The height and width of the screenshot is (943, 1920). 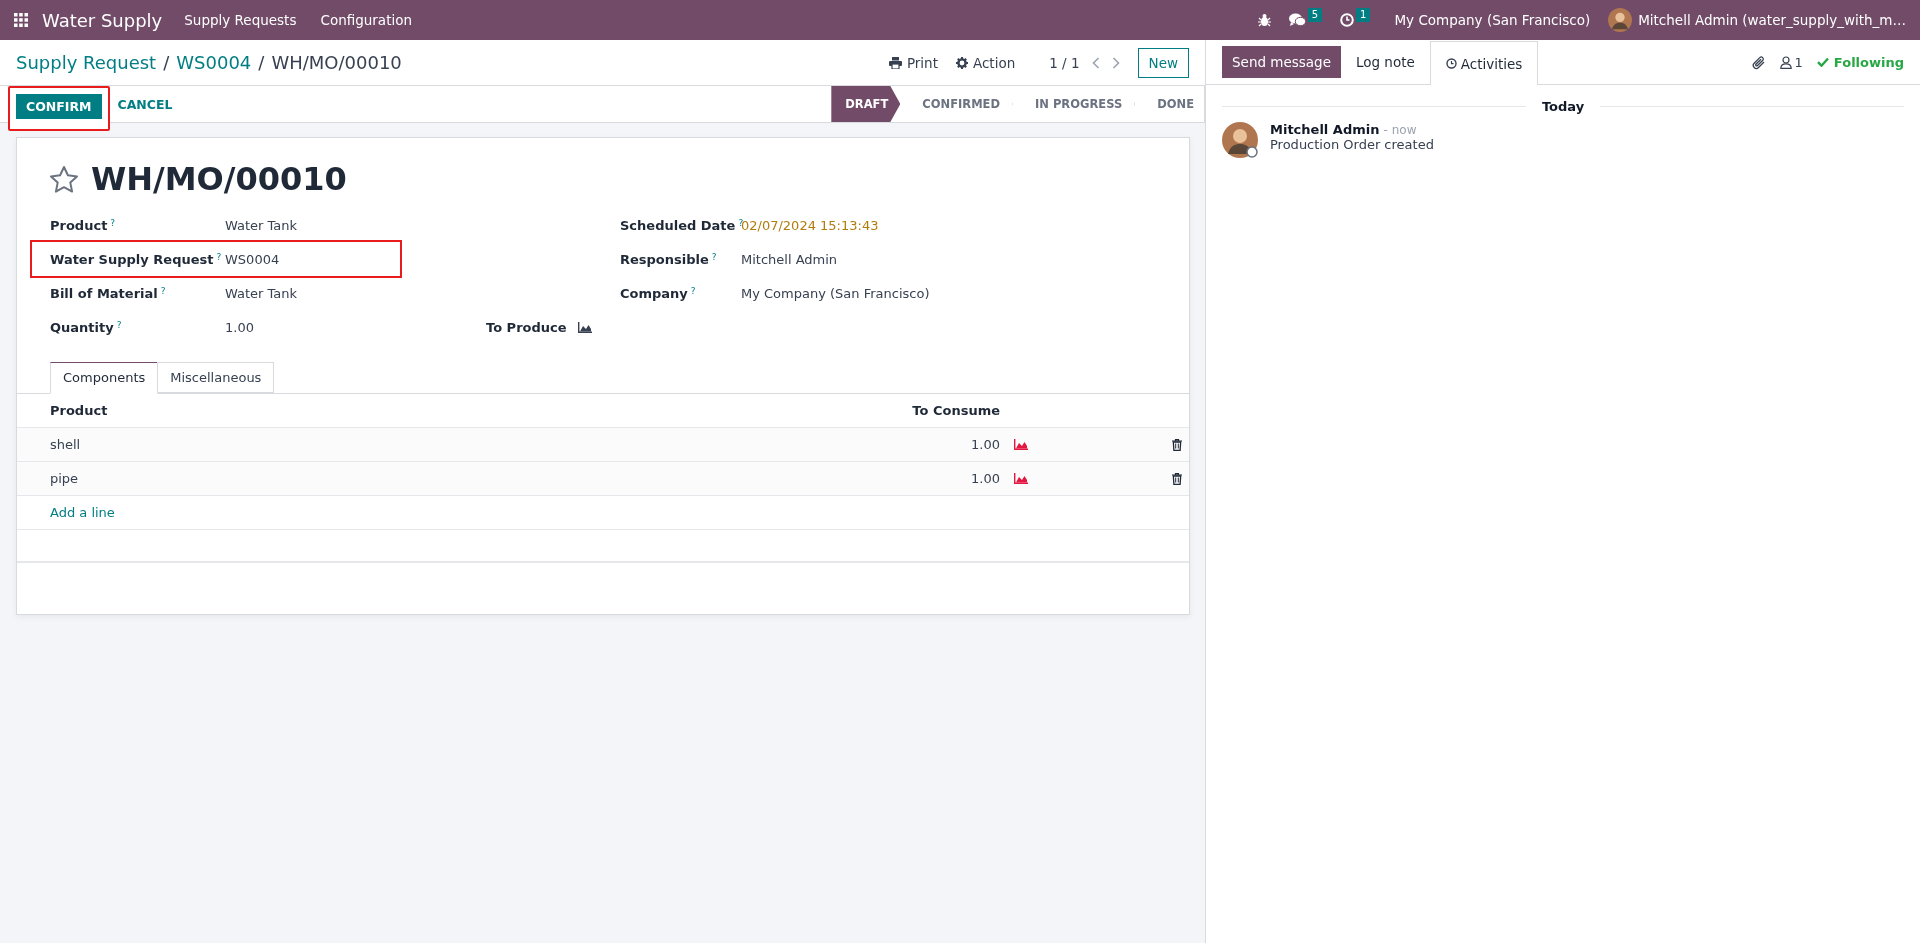 I want to click on field-value: WS0004, so click(x=252, y=259).